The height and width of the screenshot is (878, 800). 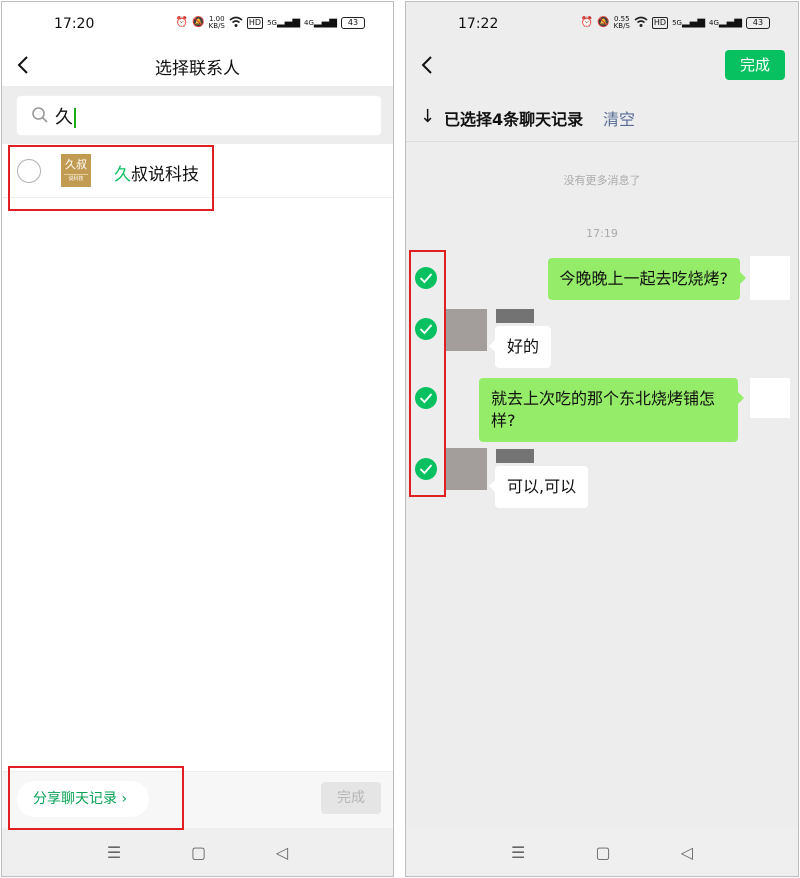 I want to click on net-speed: 0.55 KB/S, so click(x=622, y=23).